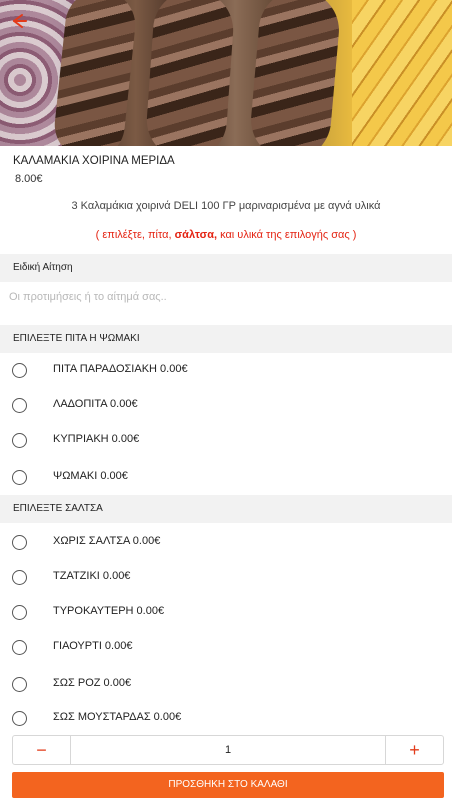  I want to click on pita-option: ΚΥΠΡΙΑΚΗ 0.00€, so click(226, 440).